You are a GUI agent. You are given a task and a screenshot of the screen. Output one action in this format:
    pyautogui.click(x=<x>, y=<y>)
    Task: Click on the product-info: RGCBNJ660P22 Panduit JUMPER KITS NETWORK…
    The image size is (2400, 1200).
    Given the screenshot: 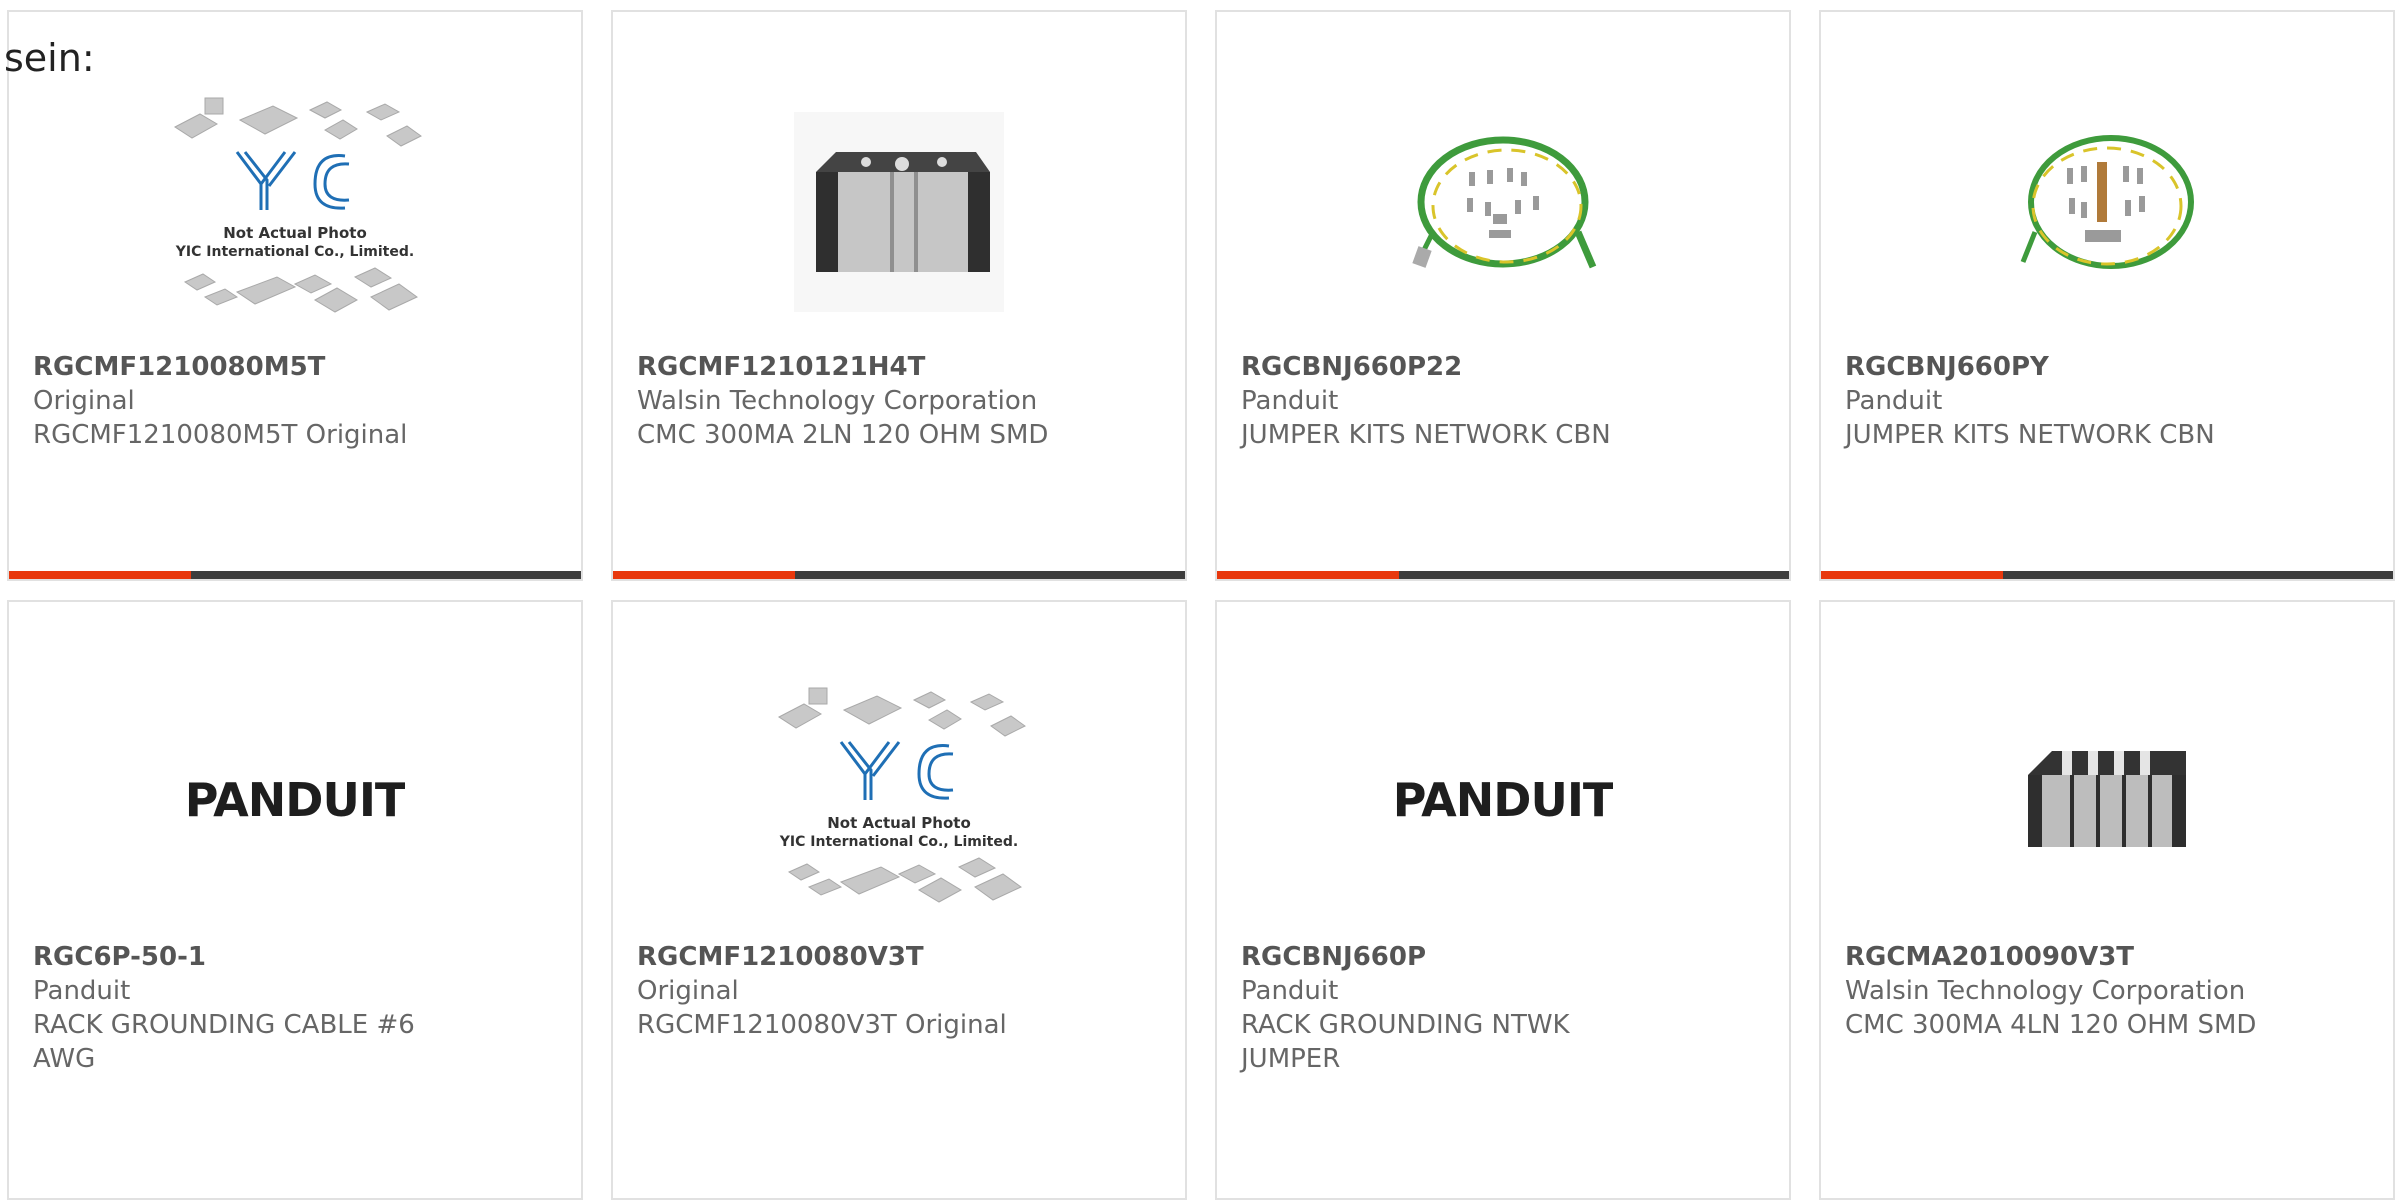 What is the action you would take?
    pyautogui.click(x=1503, y=401)
    